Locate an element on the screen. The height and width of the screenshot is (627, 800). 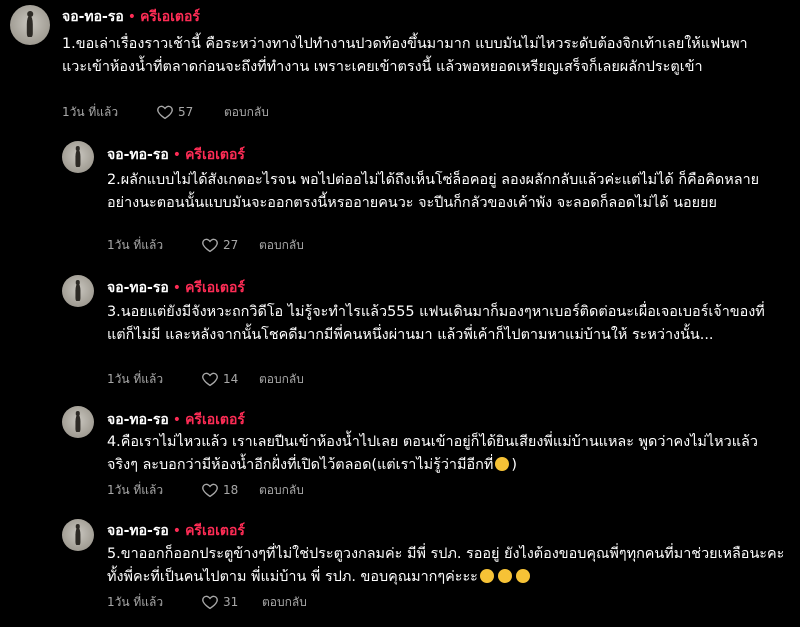
like-count: 27 is located at coordinates (231, 245).